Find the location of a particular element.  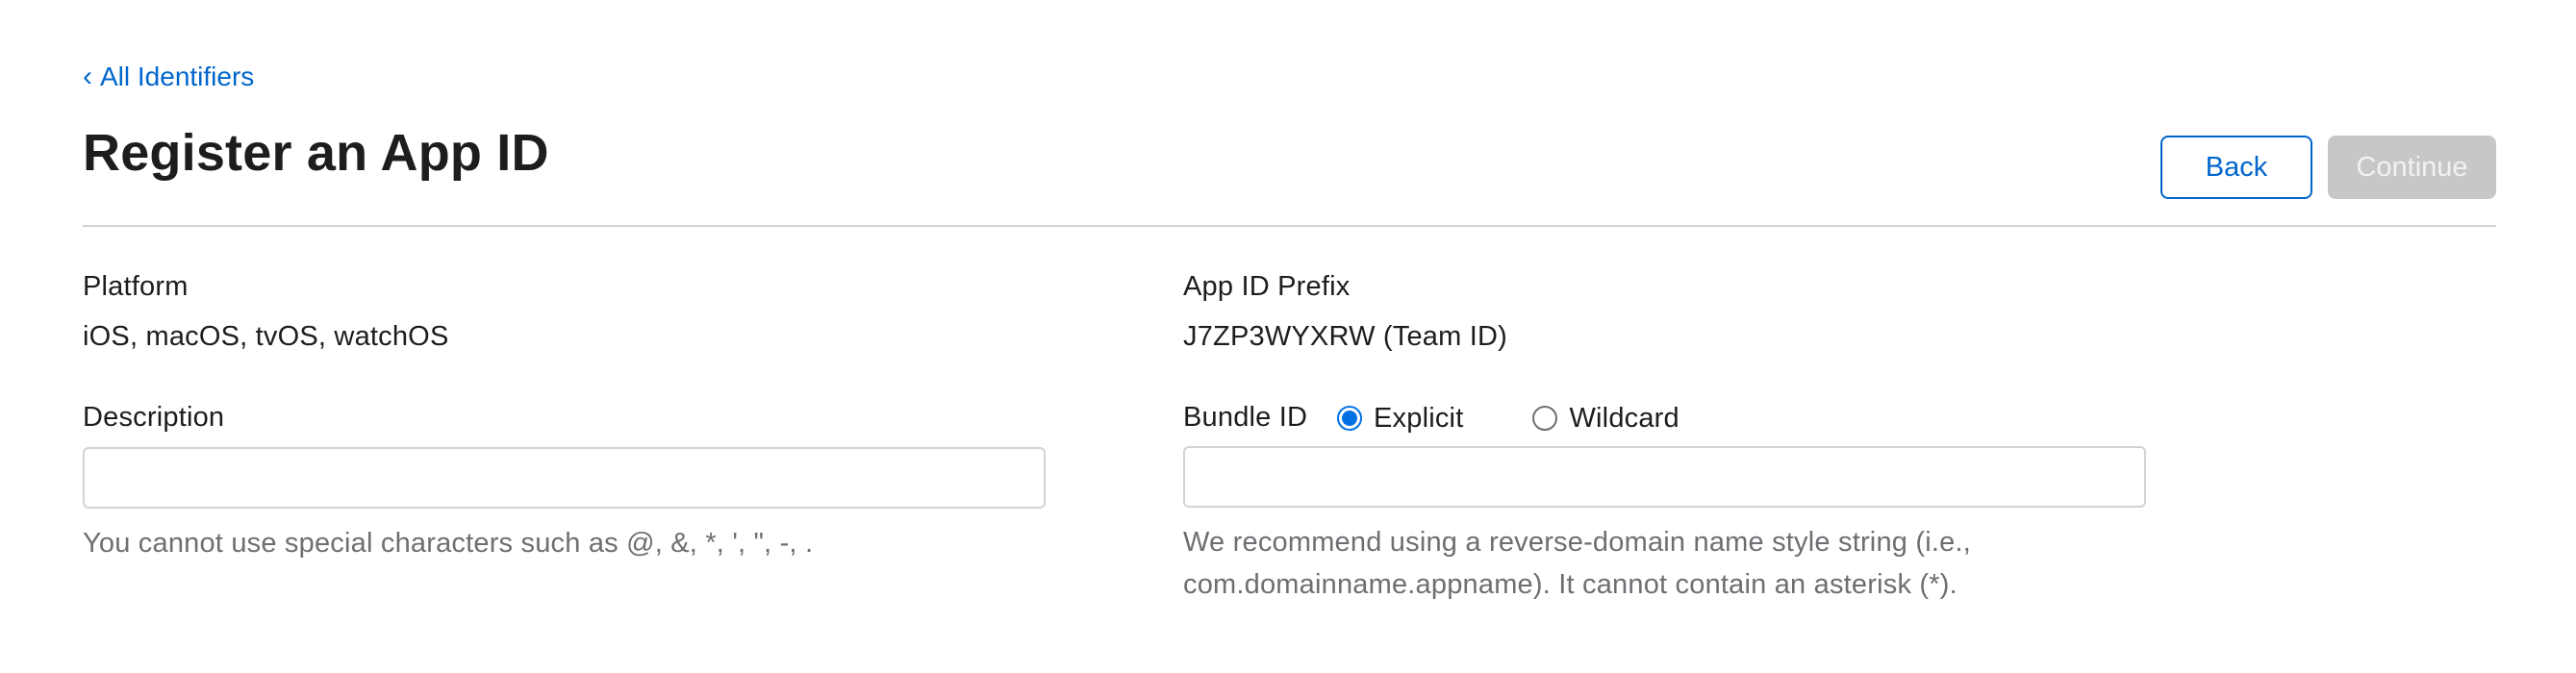

bundle-id-type-radio-group: Explicit Wildcard is located at coordinates (1508, 418).